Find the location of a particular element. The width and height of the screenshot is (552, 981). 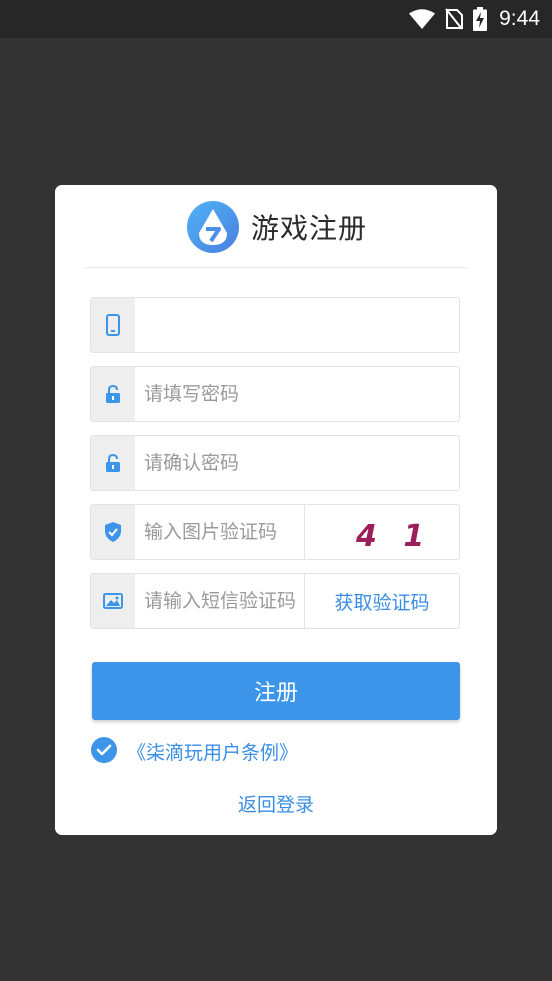

wifi-icon is located at coordinates (422, 19).